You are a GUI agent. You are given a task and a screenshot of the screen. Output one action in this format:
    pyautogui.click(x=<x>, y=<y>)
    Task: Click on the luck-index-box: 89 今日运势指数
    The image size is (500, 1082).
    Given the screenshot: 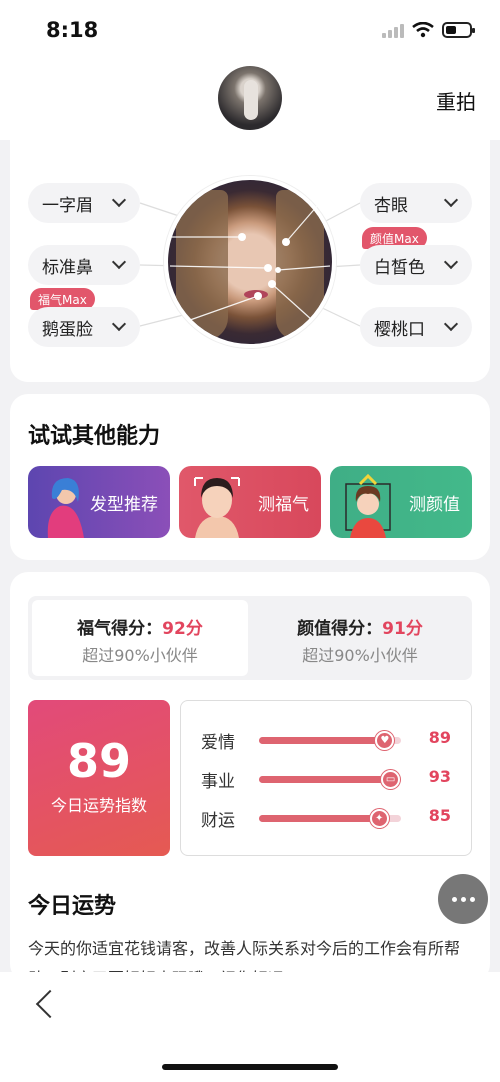 What is the action you would take?
    pyautogui.click(x=99, y=778)
    